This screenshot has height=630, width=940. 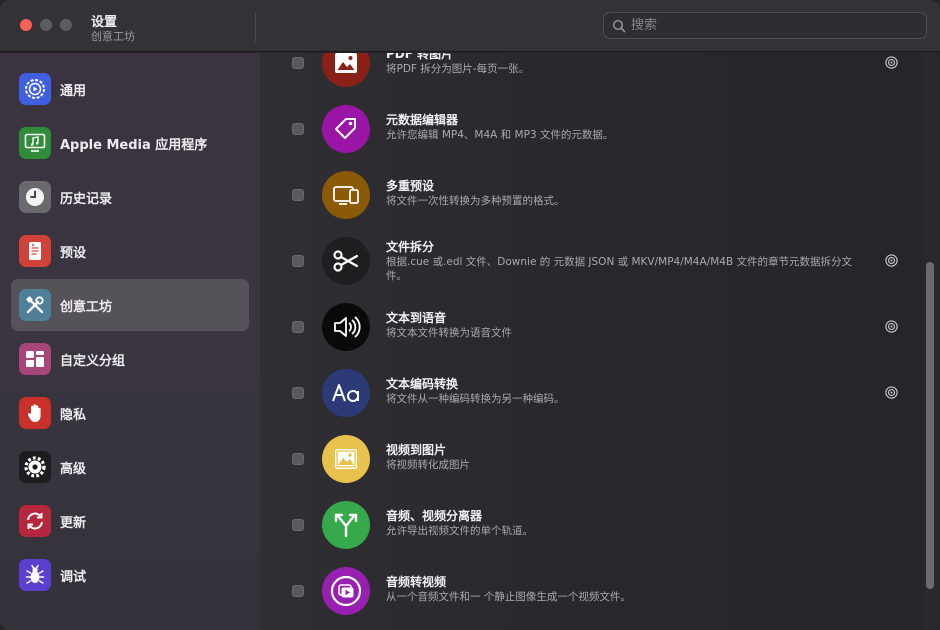 I want to click on sidebar-item-label: 自定义分组, so click(x=93, y=361).